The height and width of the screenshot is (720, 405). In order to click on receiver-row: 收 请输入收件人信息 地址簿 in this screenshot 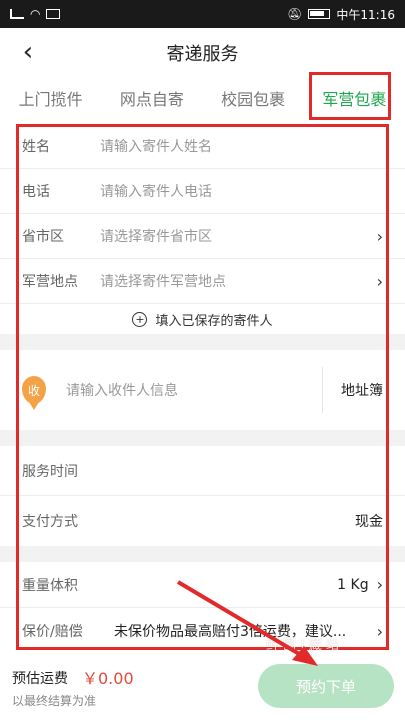, I will do `click(202, 390)`.